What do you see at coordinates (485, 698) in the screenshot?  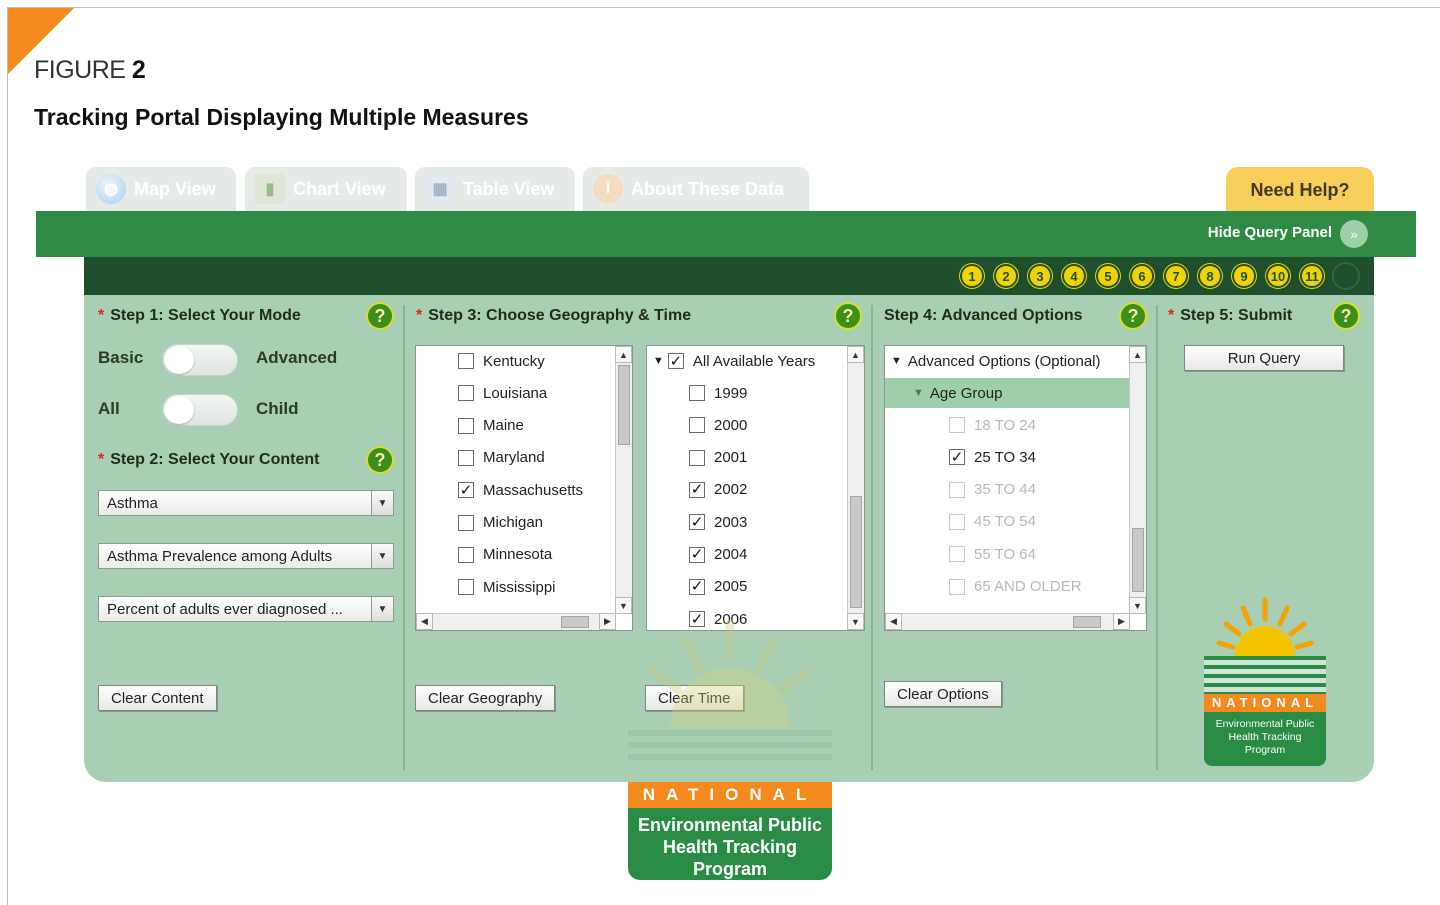 I see `clear-geography-button: Clear Geography` at bounding box center [485, 698].